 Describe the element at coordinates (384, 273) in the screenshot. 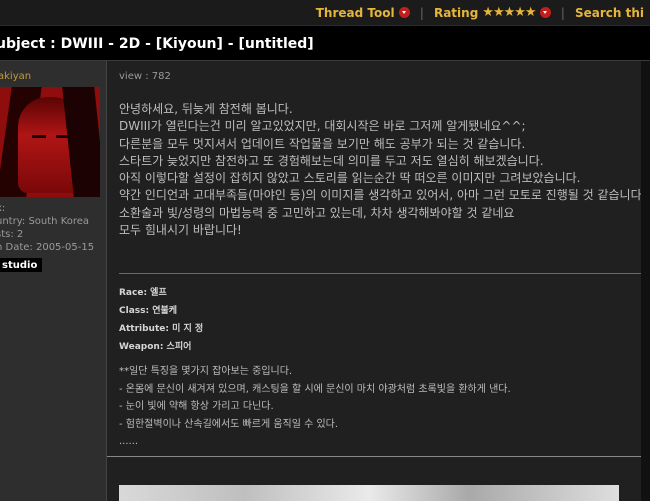

I see `section-divider` at that location.